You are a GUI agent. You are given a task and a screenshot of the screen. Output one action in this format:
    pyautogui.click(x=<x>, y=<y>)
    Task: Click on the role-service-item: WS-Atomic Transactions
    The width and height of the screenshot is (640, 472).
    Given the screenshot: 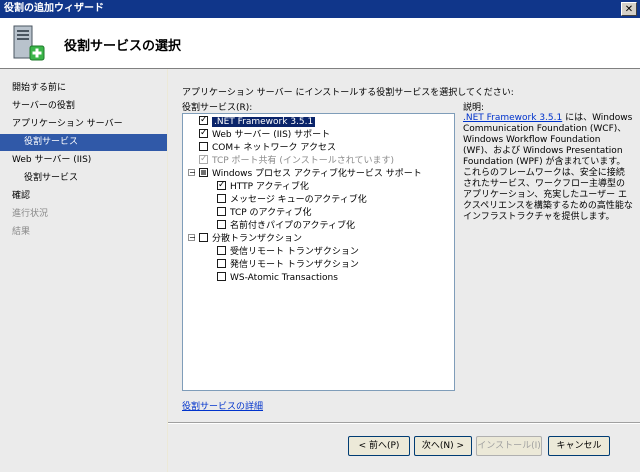 What is the action you would take?
    pyautogui.click(x=277, y=278)
    